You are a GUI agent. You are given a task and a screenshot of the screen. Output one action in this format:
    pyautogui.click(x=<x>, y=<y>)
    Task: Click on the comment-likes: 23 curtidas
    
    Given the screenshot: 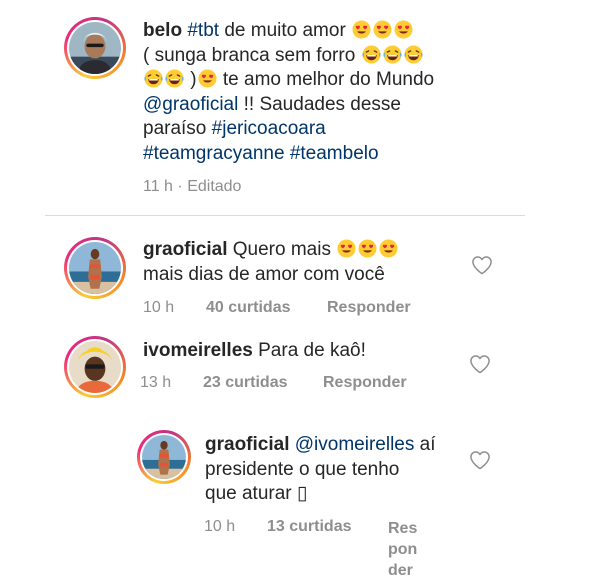 What is the action you would take?
    pyautogui.click(x=245, y=383)
    